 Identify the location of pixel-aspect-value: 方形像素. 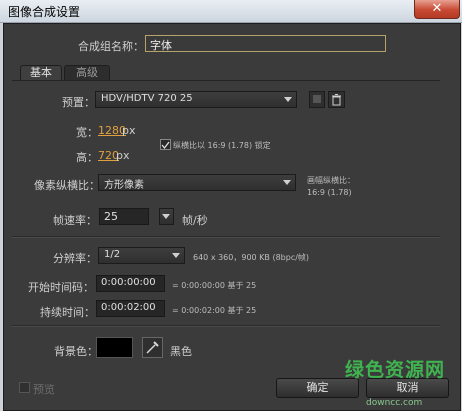
(124, 185).